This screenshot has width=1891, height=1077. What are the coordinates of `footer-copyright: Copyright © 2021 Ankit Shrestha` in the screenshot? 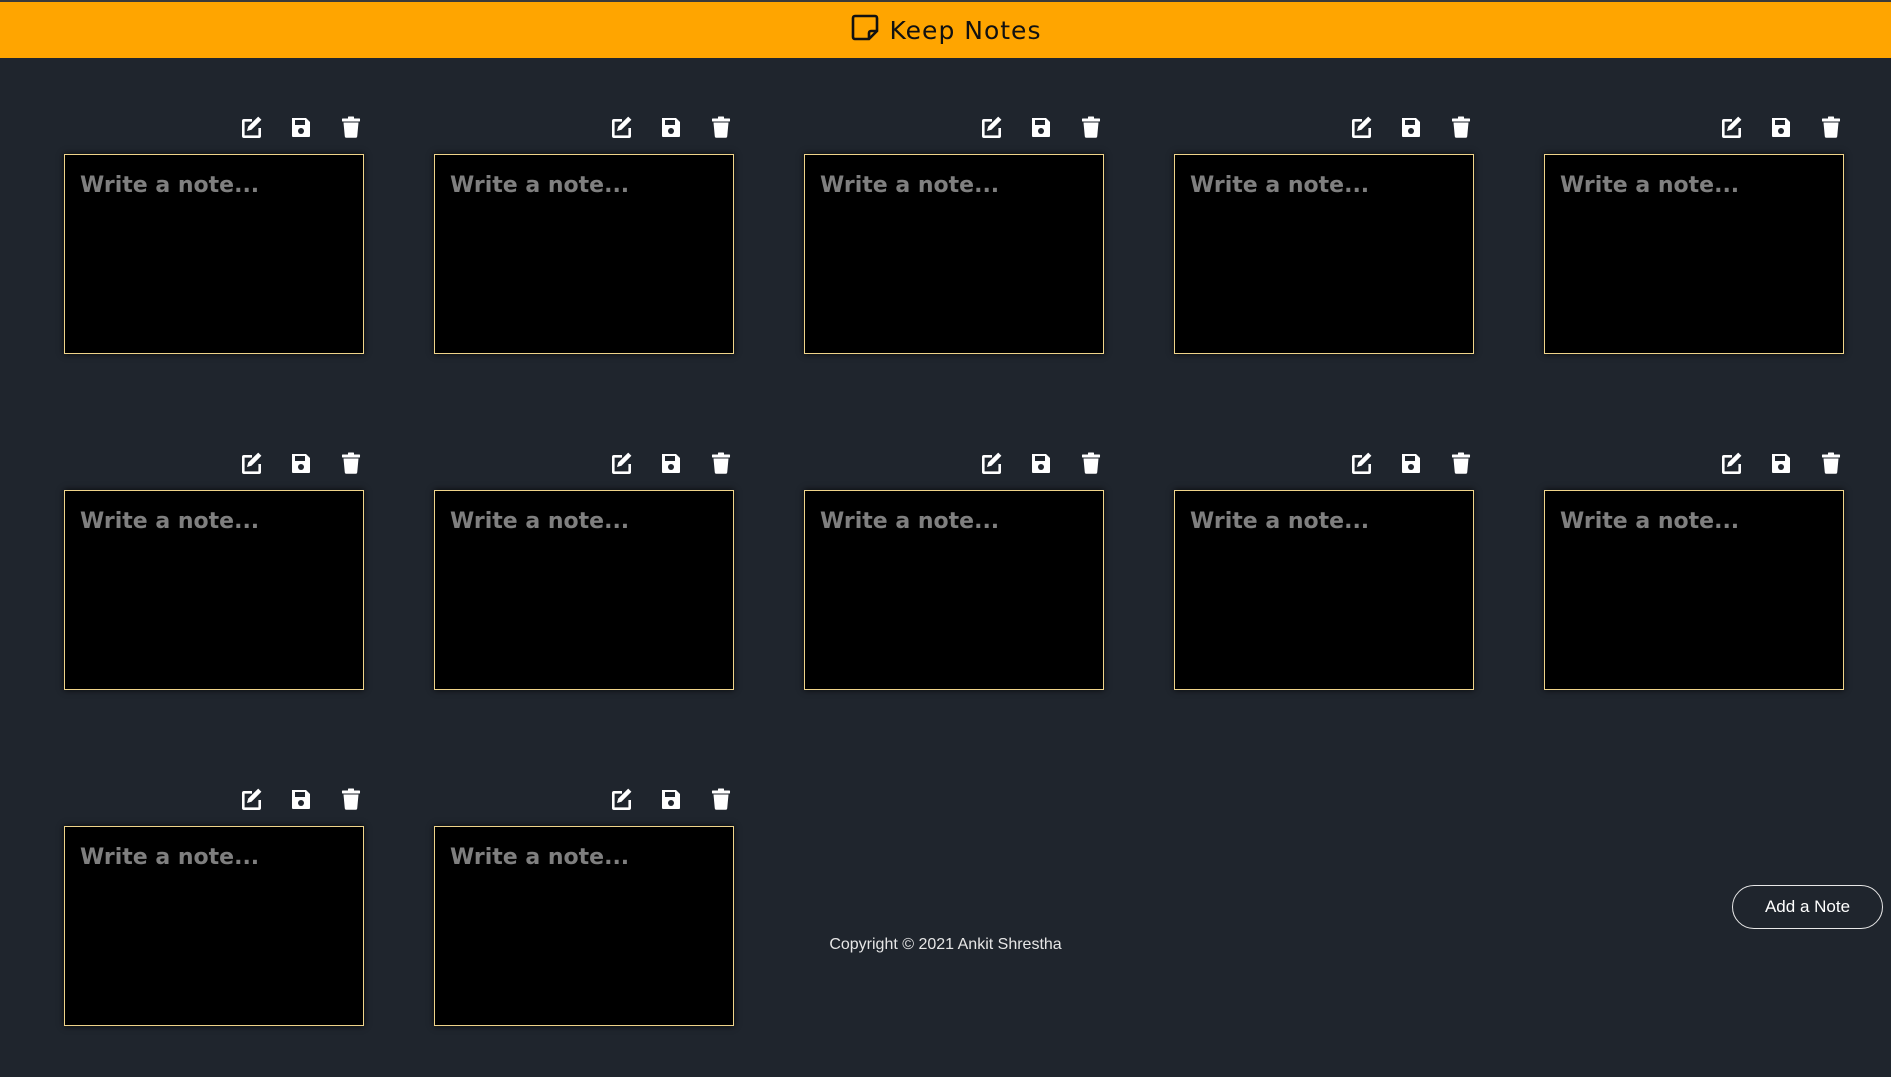 It's located at (945, 944).